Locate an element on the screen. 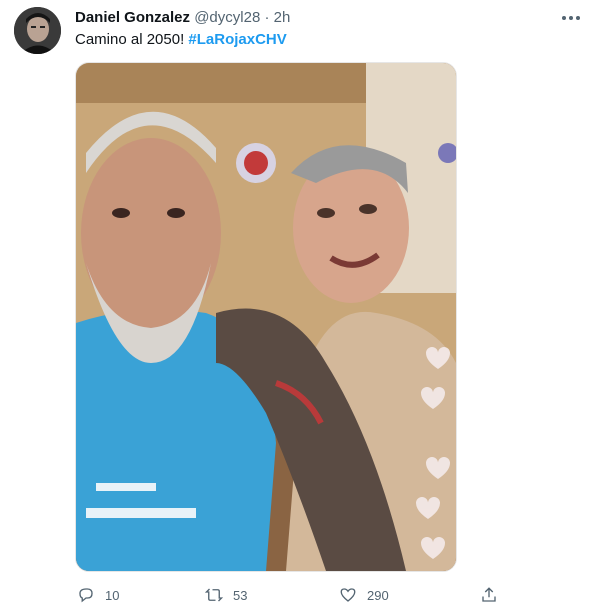 The image size is (594, 616). reply-count: 10 is located at coordinates (112, 595).